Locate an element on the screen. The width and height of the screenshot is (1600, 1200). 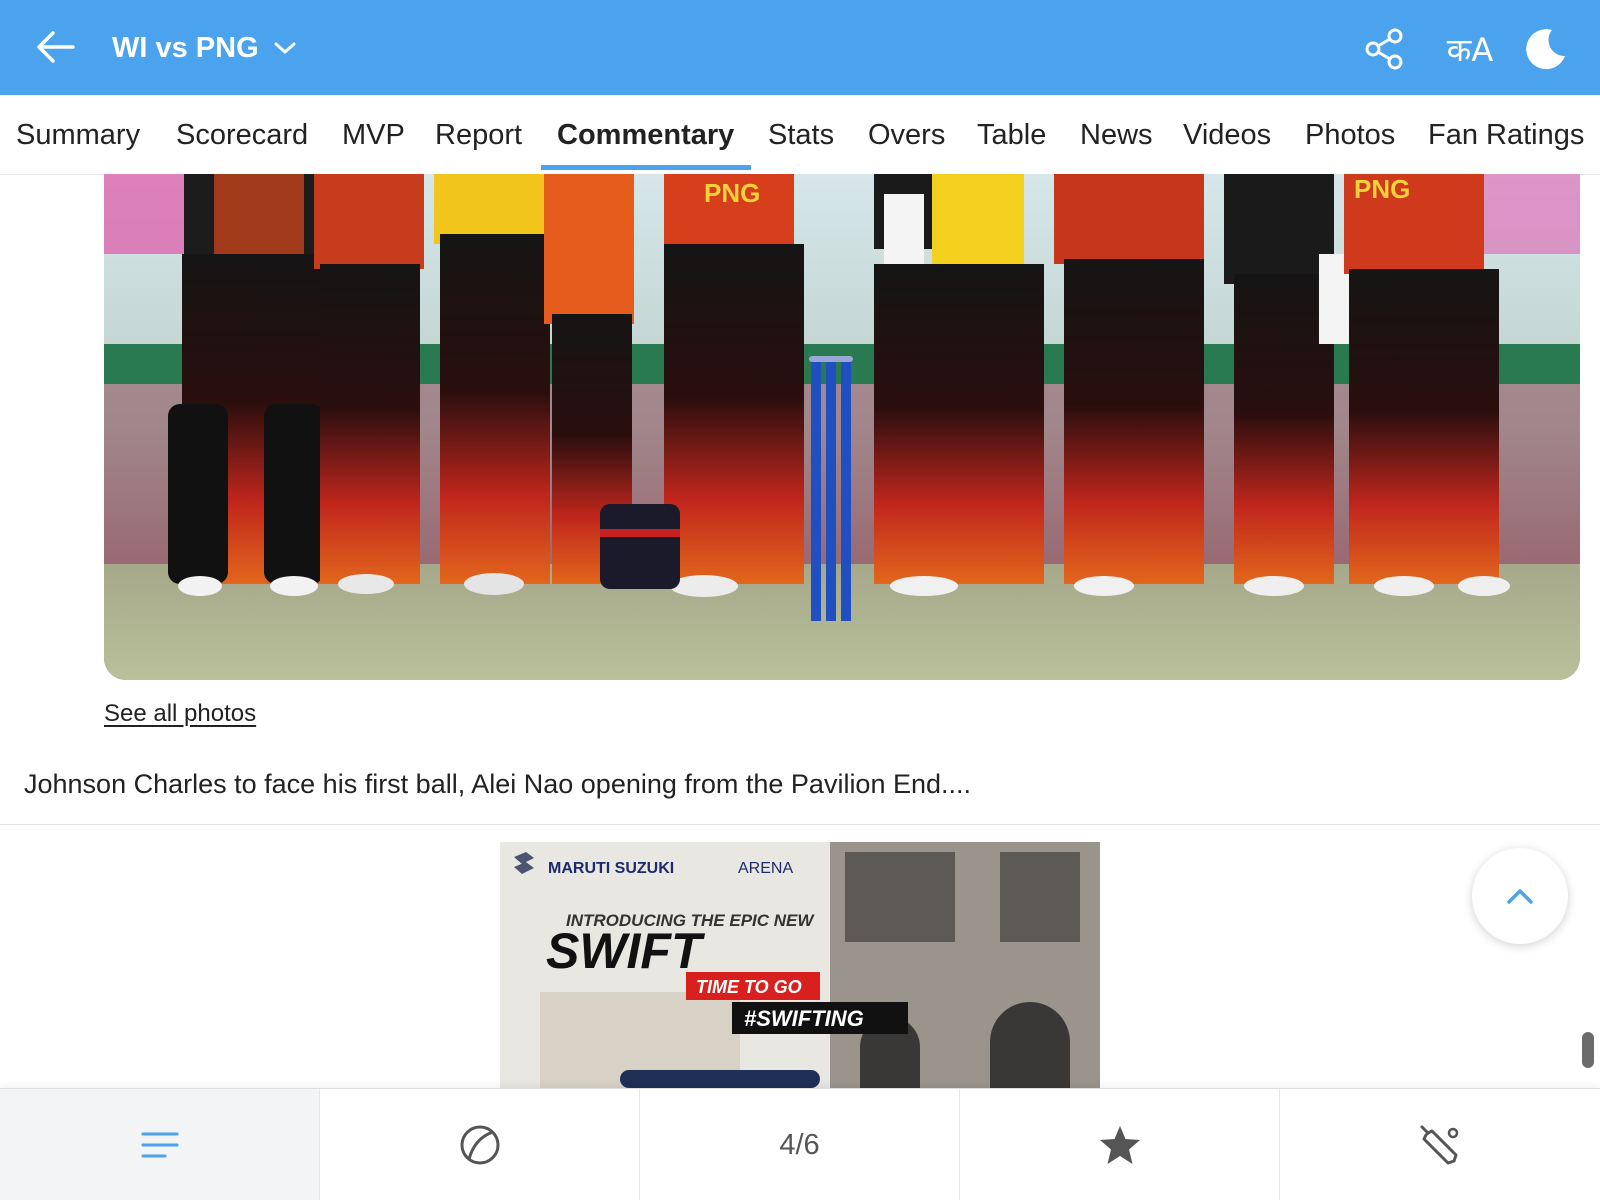
nav-ball-by-ball is located at coordinates (480, 1144).